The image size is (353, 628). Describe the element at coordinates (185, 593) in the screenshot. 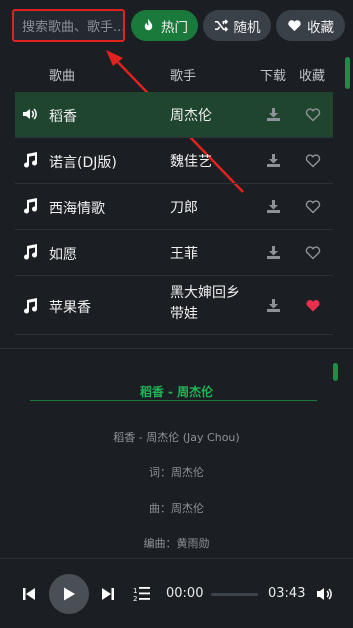

I see `current-time: 00:00` at that location.